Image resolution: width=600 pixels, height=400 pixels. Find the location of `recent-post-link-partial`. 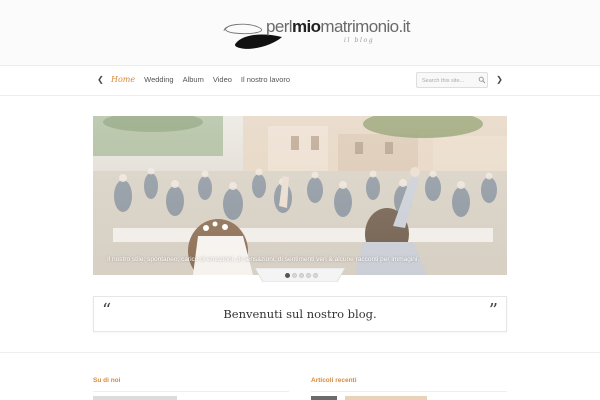

recent-post-link-partial is located at coordinates (386, 398).